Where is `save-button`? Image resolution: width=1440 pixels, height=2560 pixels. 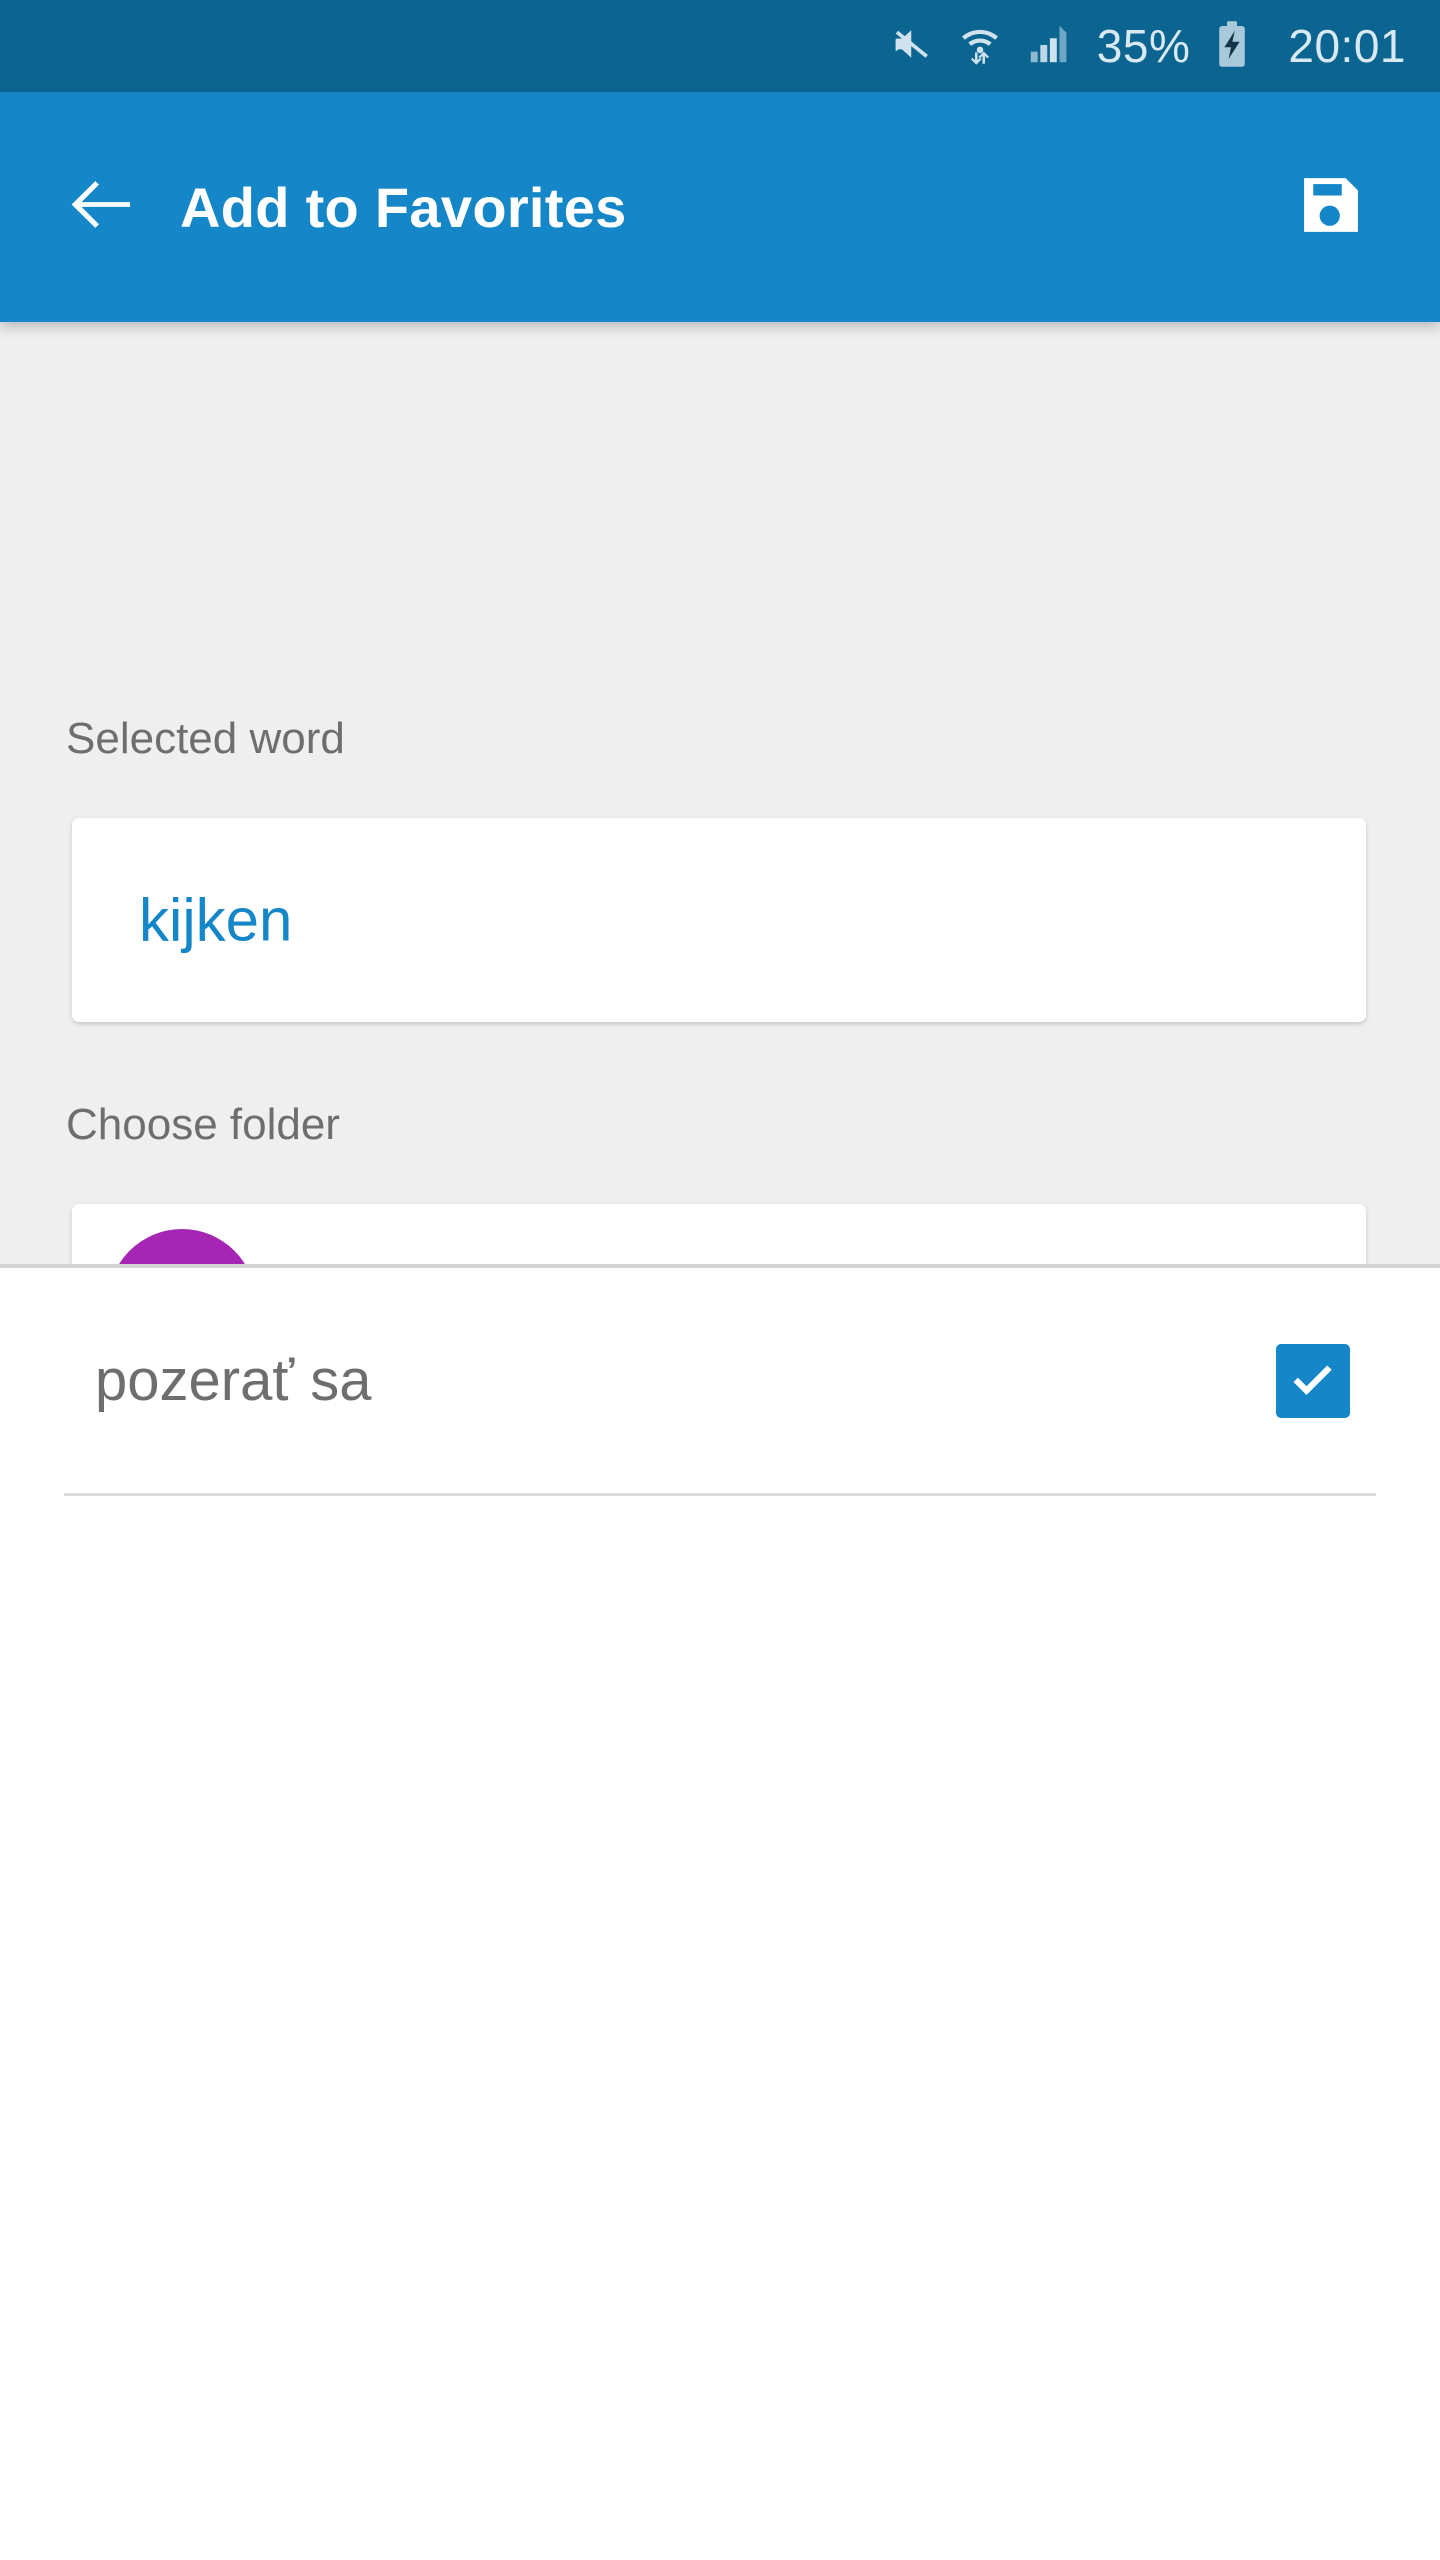 save-button is located at coordinates (1331, 207).